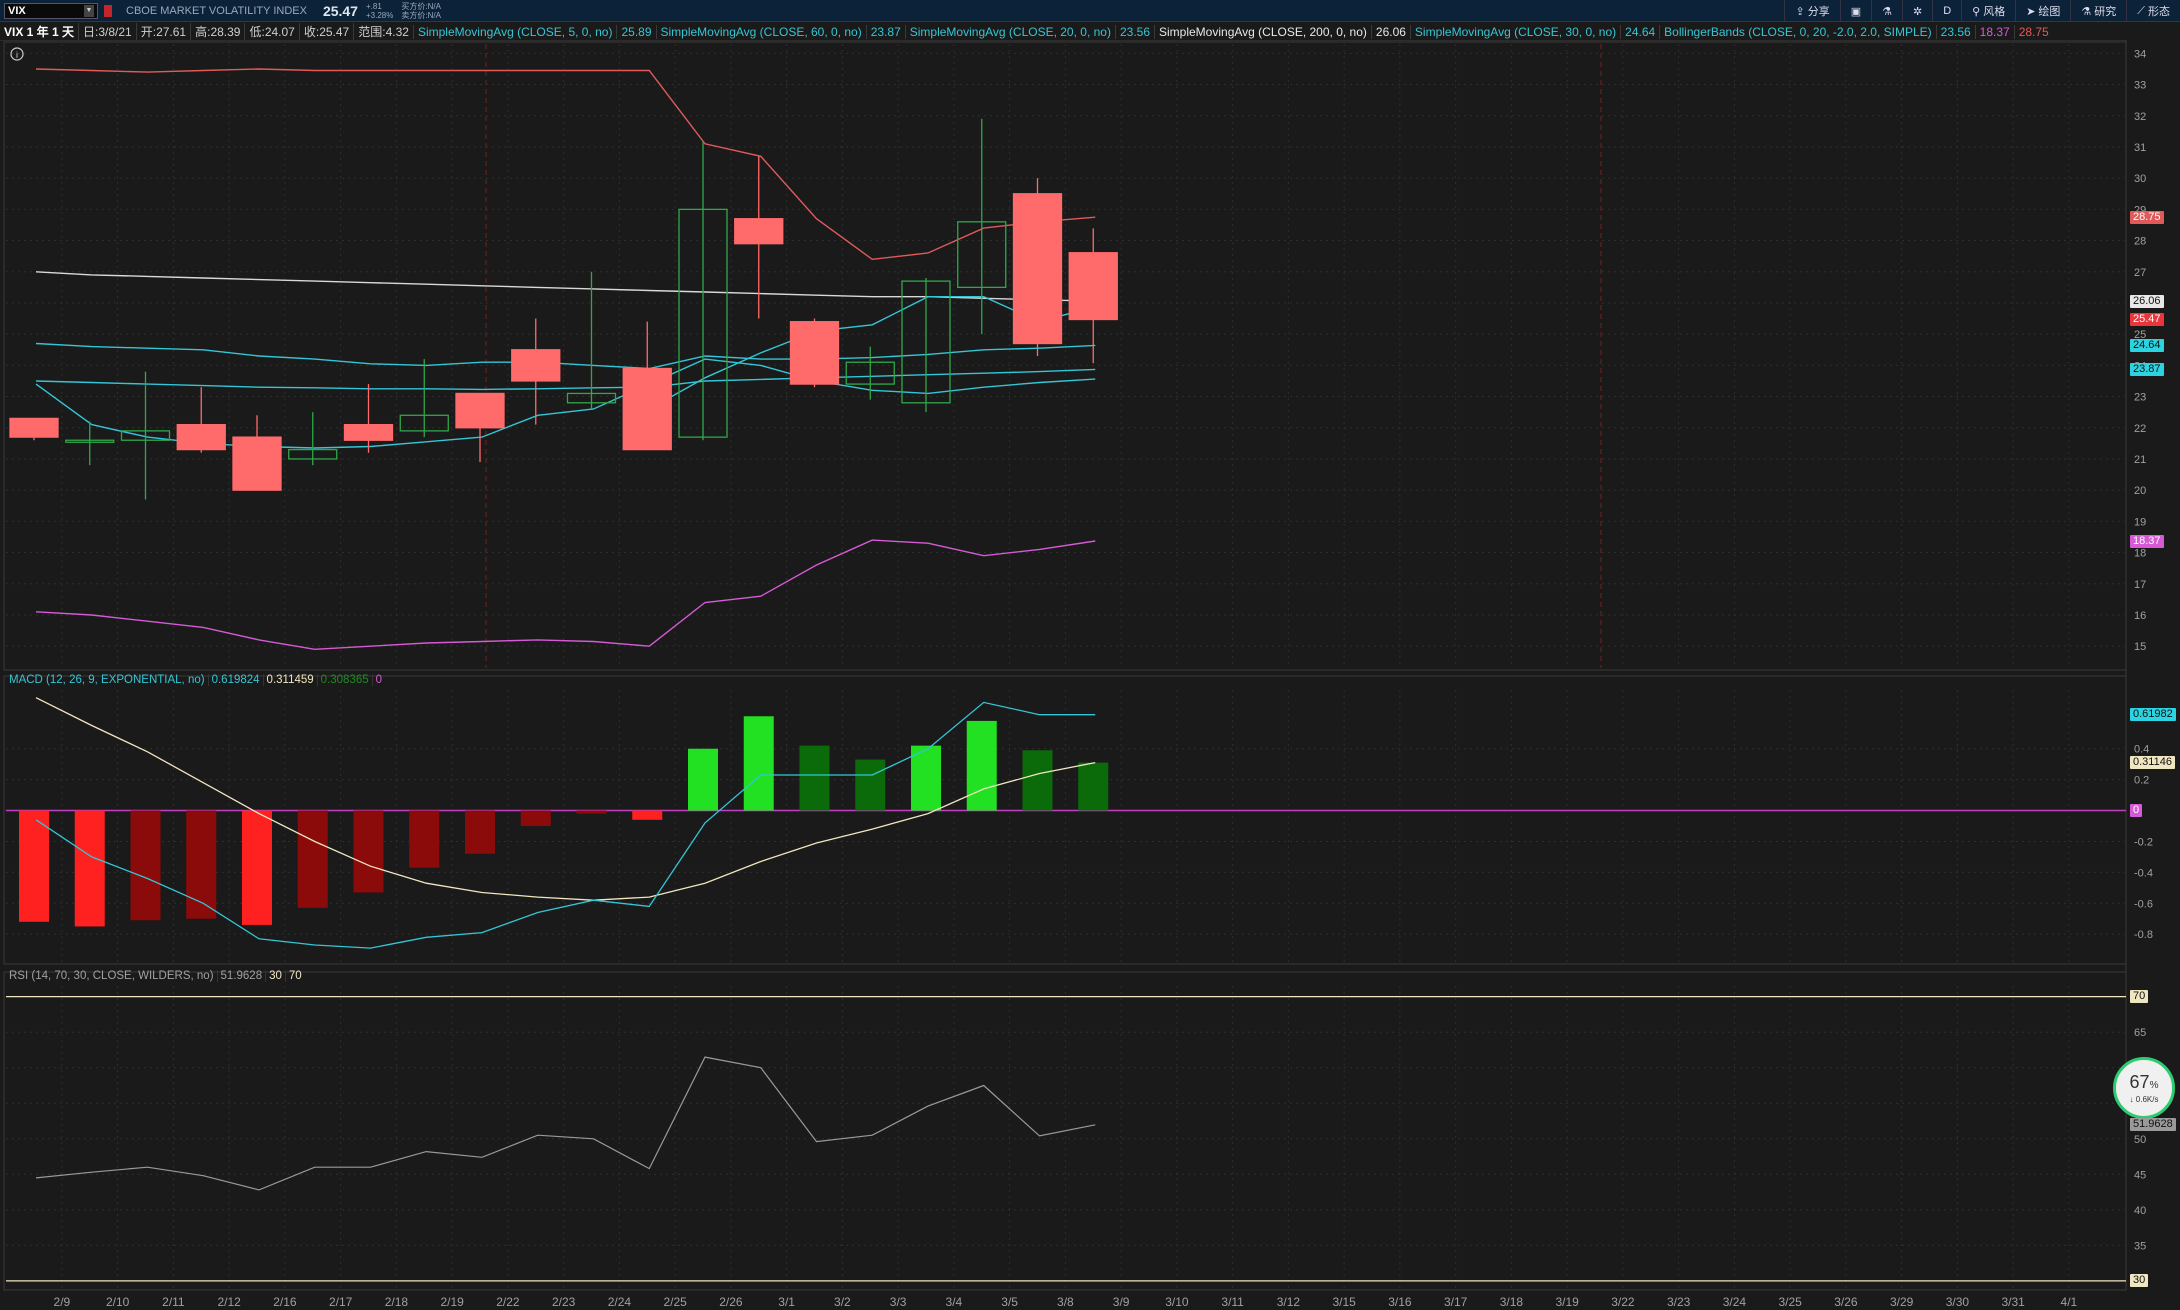 The height and width of the screenshot is (1310, 2180). Describe the element at coordinates (2140, 647) in the screenshot. I see `price-tick-label: 15` at that location.